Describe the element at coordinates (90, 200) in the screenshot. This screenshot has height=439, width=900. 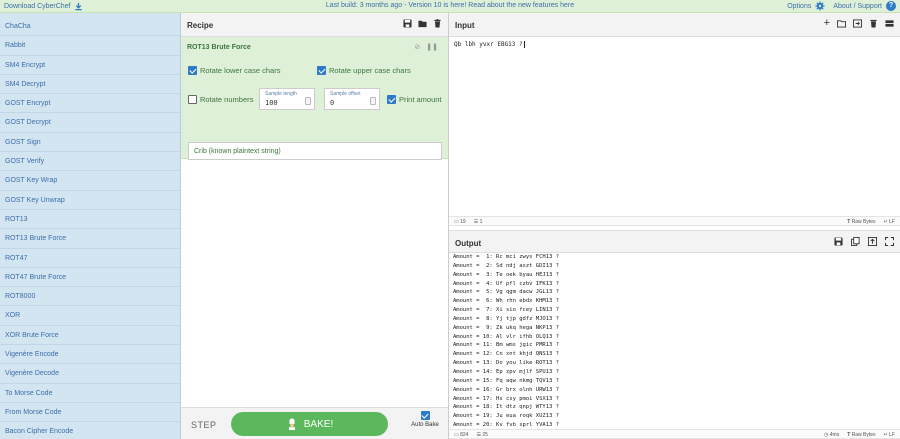
I see `operation-item: GOST Key Unwrap` at that location.